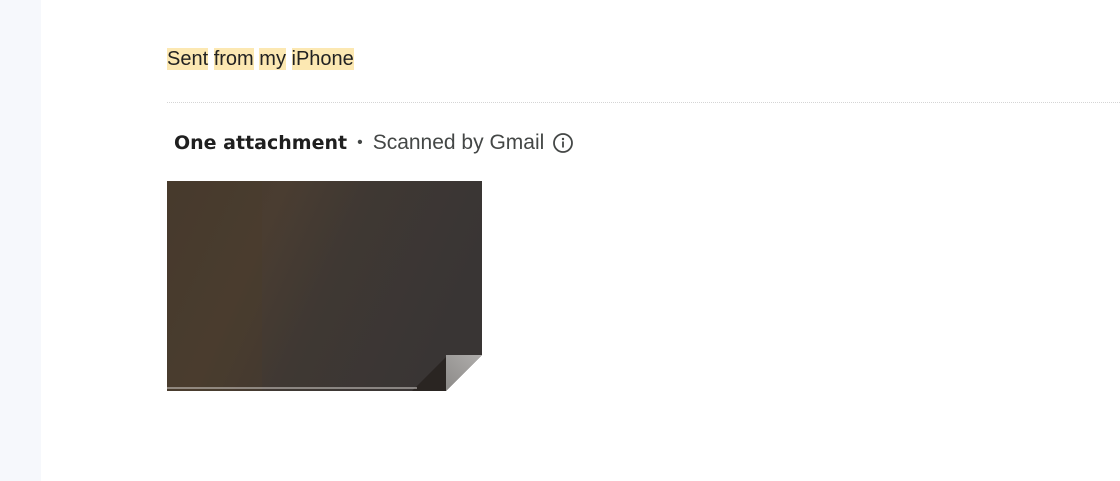 This screenshot has width=1120, height=481. Describe the element at coordinates (563, 143) in the screenshot. I see `info-icon` at that location.